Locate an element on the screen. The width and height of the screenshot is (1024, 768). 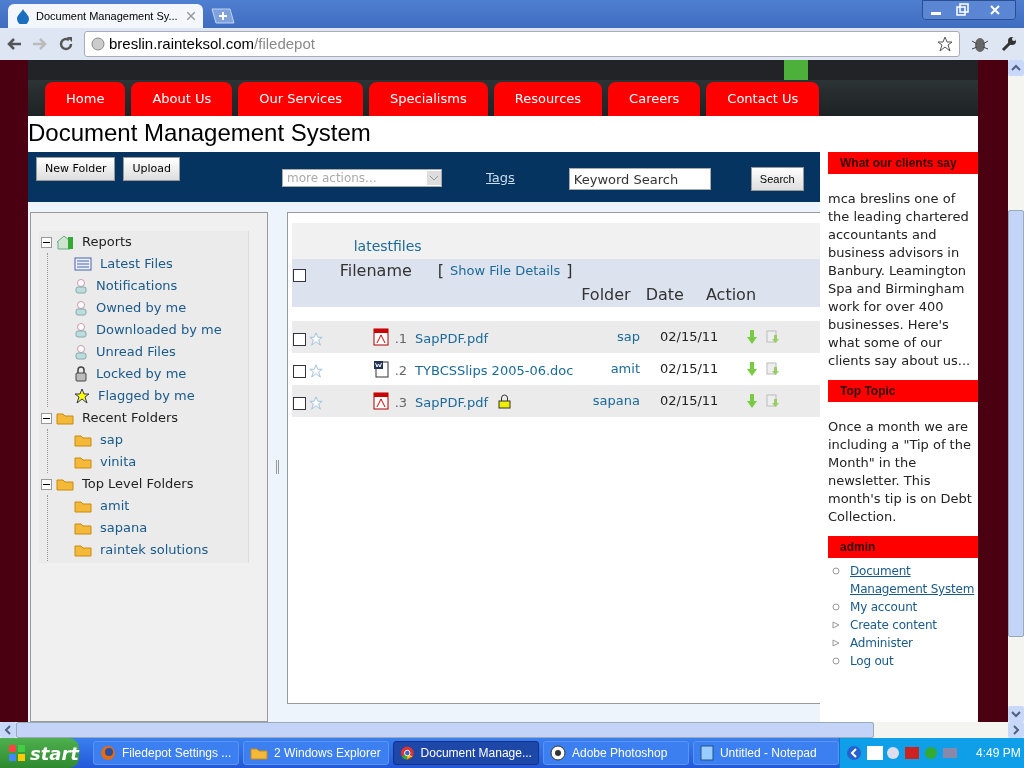
block-title: Top Topic is located at coordinates (903, 391).